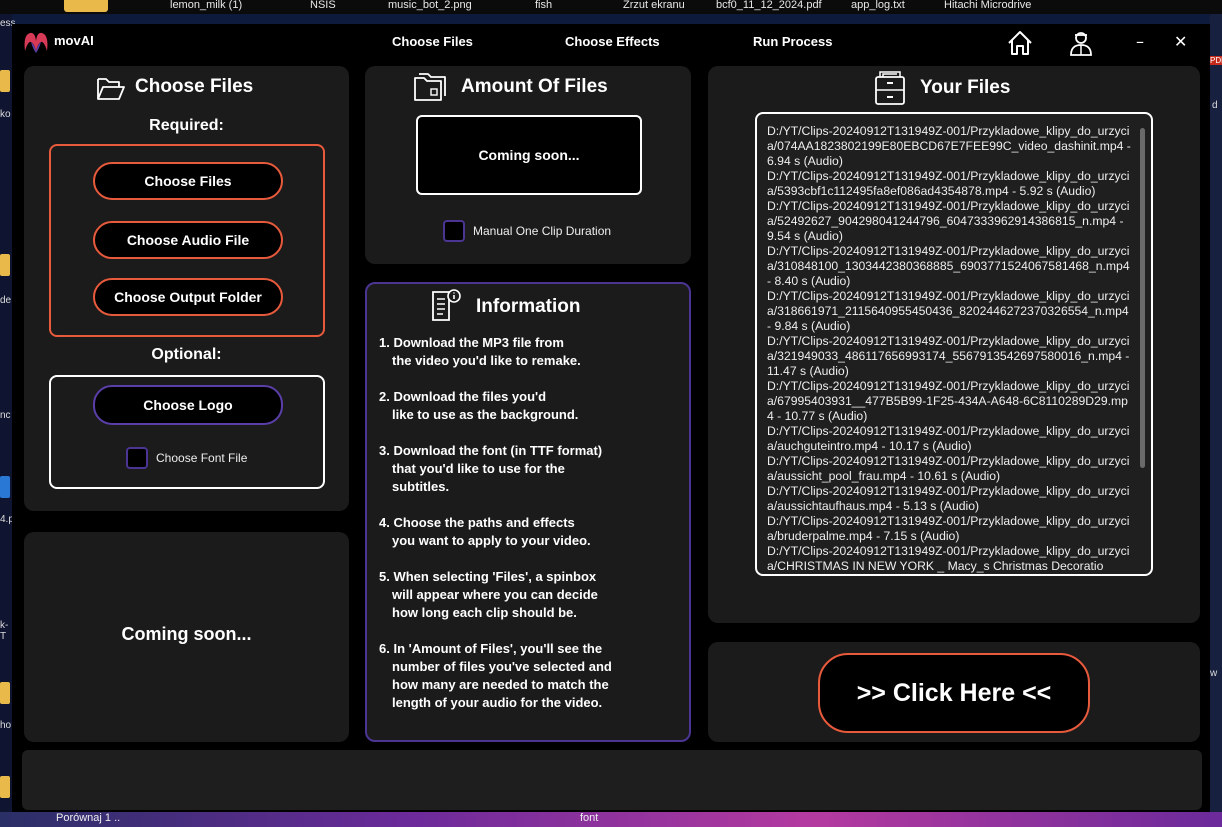 This screenshot has width=1222, height=827. I want to click on desktop-fragment: w, so click(1214, 673).